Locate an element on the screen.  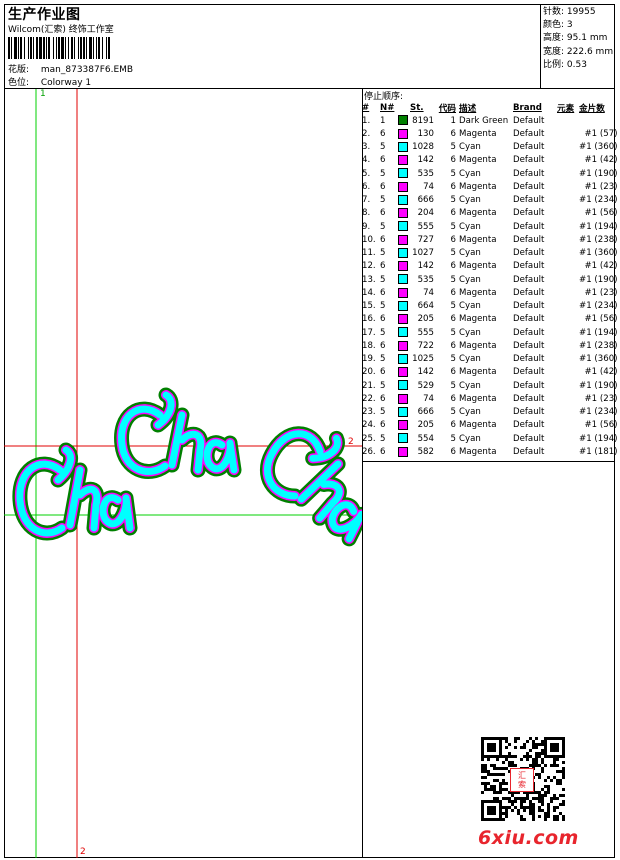
col-header-brand: Brand is located at coordinates (527, 107).